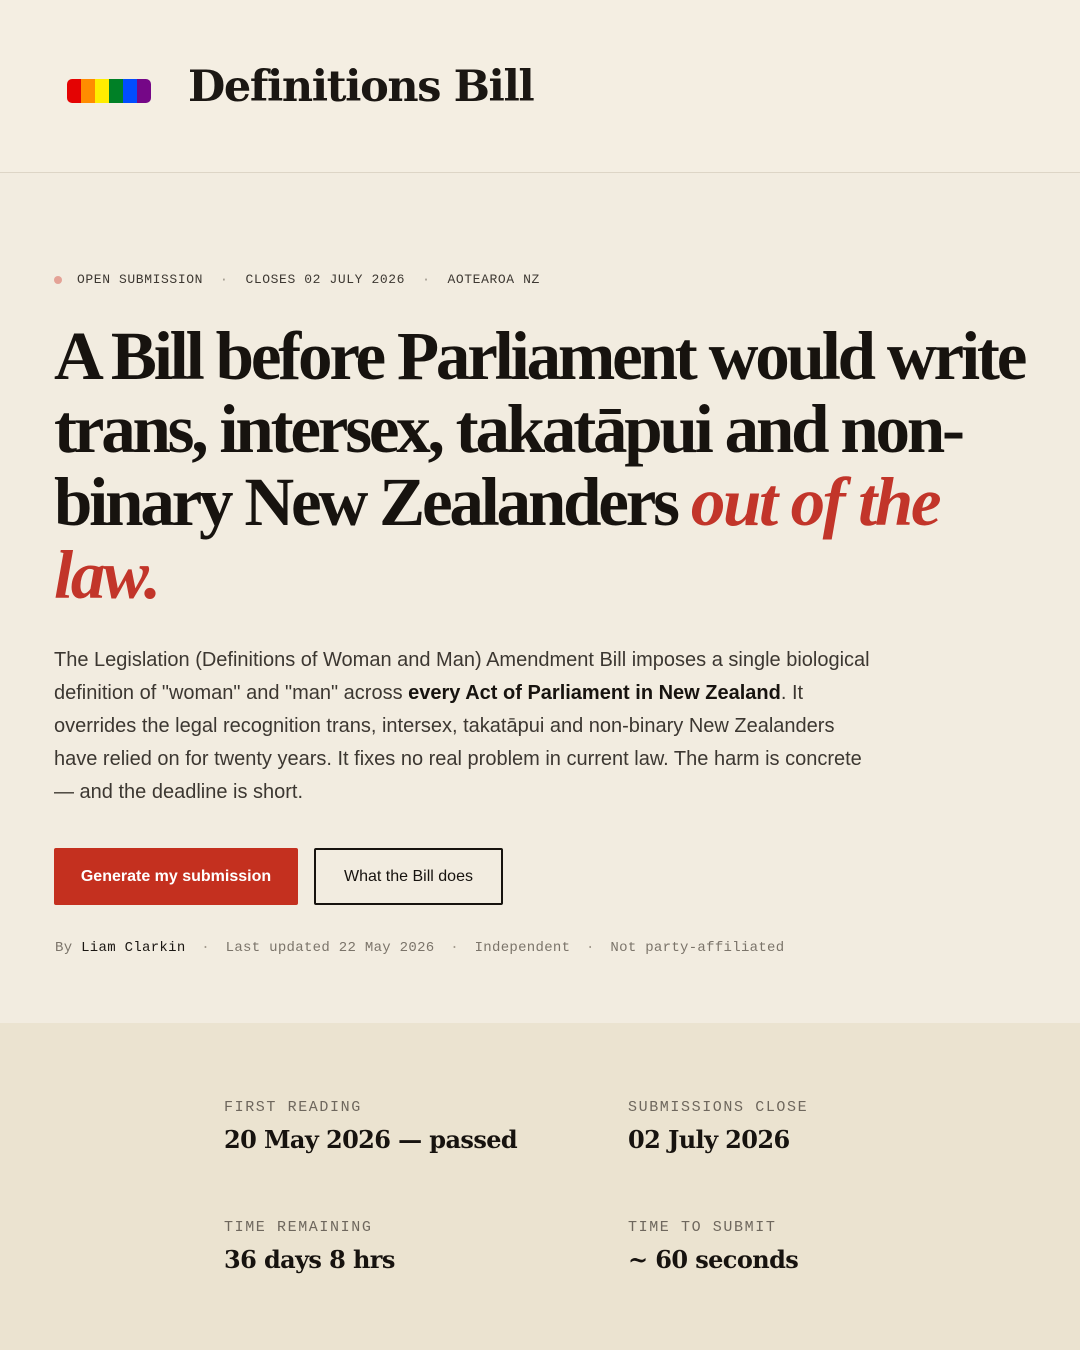  Describe the element at coordinates (697, 948) in the screenshot. I see `byline-affiliation: Not party-affiliated` at that location.